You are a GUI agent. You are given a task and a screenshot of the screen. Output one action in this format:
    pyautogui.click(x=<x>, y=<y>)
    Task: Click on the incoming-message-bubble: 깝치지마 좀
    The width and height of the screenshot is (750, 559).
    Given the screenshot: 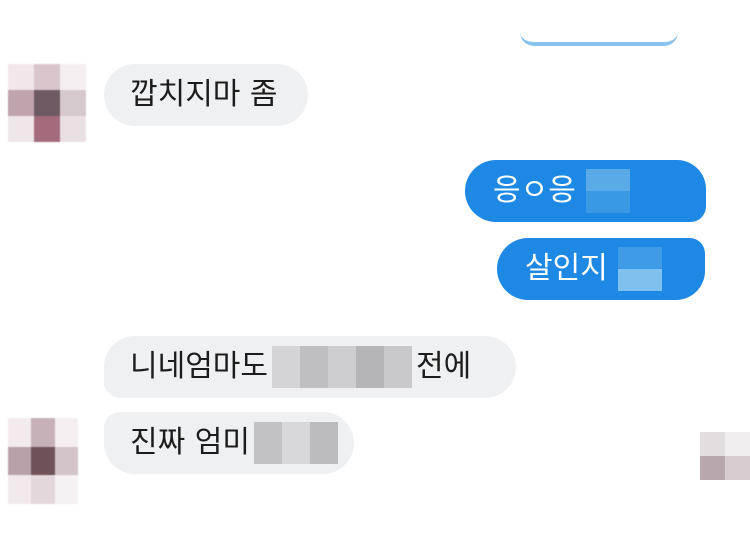 What is the action you would take?
    pyautogui.click(x=206, y=95)
    